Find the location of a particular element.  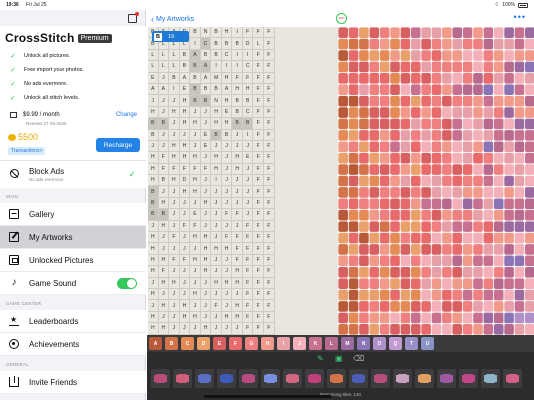

palette-swatch: U is located at coordinates (427, 343).